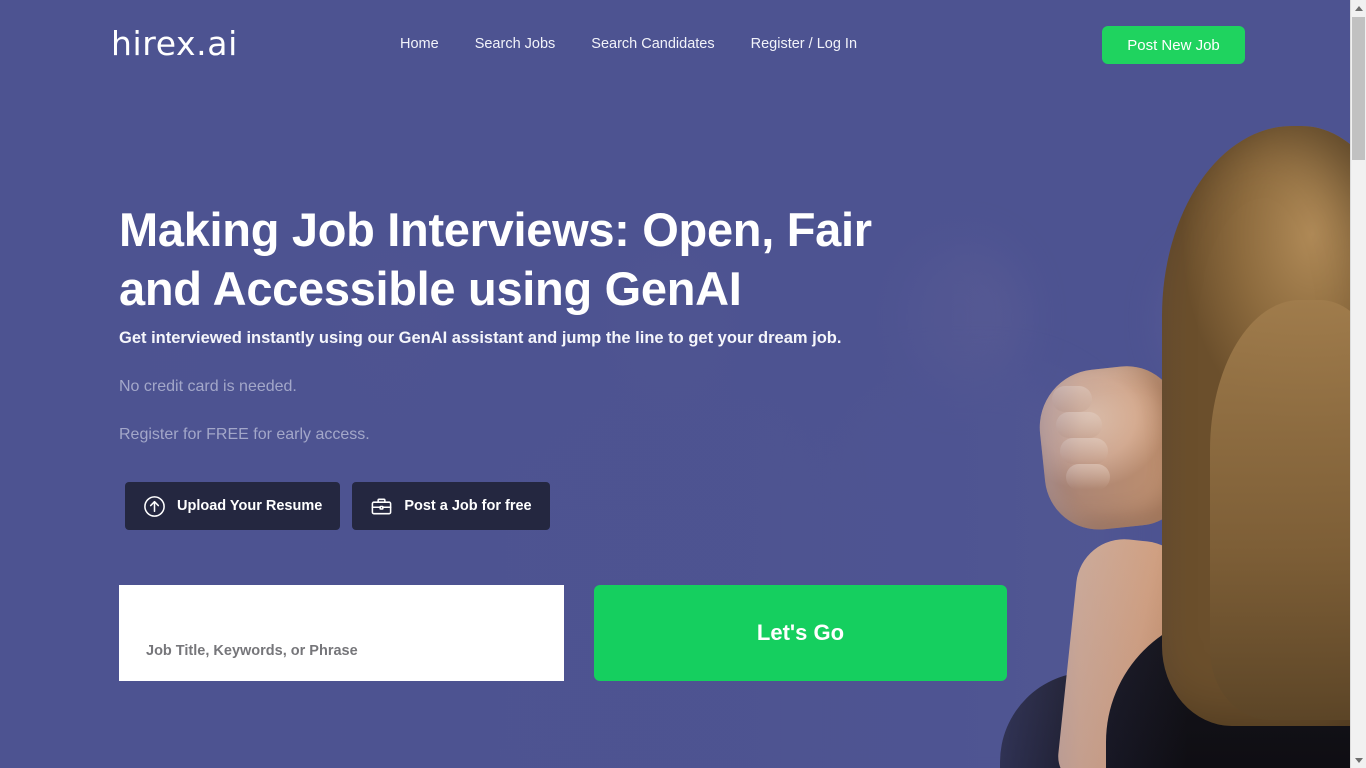  What do you see at coordinates (804, 44) in the screenshot?
I see `nav-item-register-login: Register / Log In` at bounding box center [804, 44].